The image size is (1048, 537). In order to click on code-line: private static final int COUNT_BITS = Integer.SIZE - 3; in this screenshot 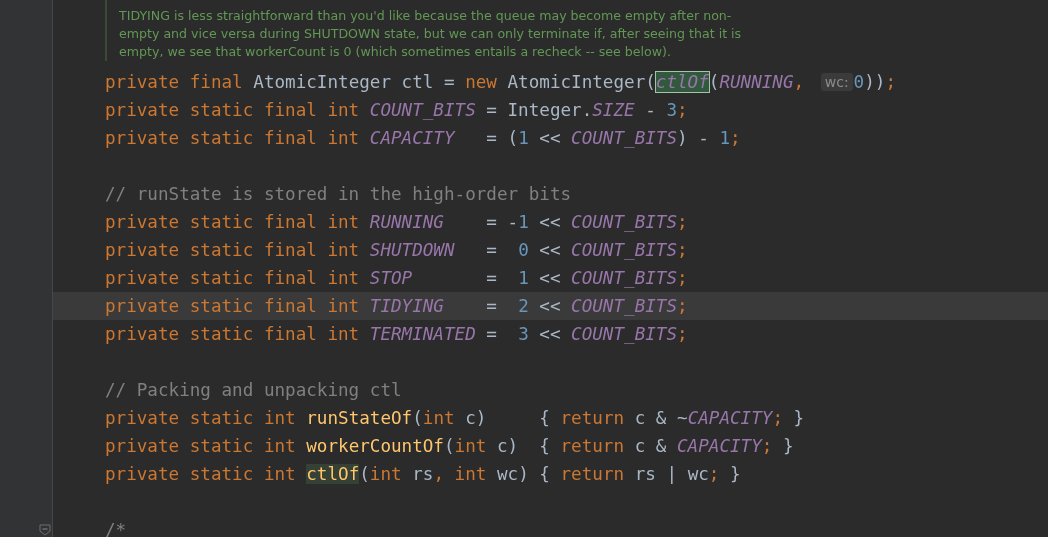, I will do `click(396, 110)`.